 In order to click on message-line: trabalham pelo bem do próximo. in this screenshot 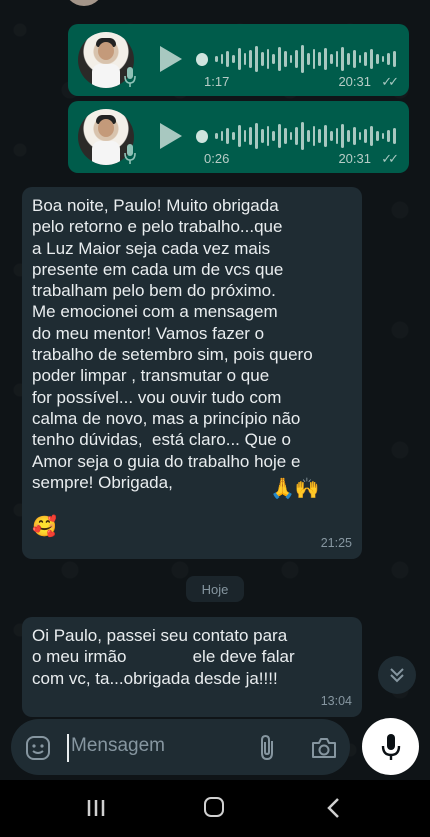, I will do `click(154, 291)`.